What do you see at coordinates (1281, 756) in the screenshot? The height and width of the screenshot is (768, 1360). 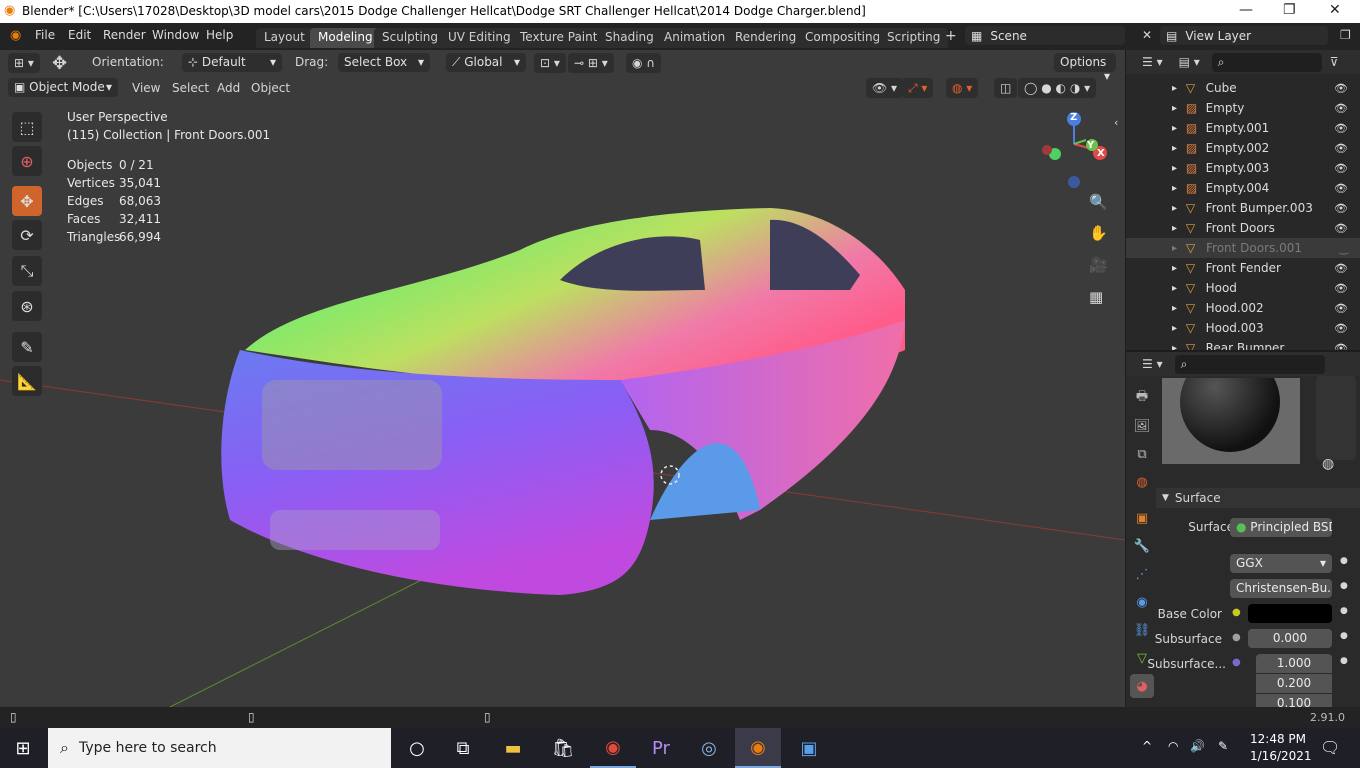 I see `clock-date: 1/16/2021` at bounding box center [1281, 756].